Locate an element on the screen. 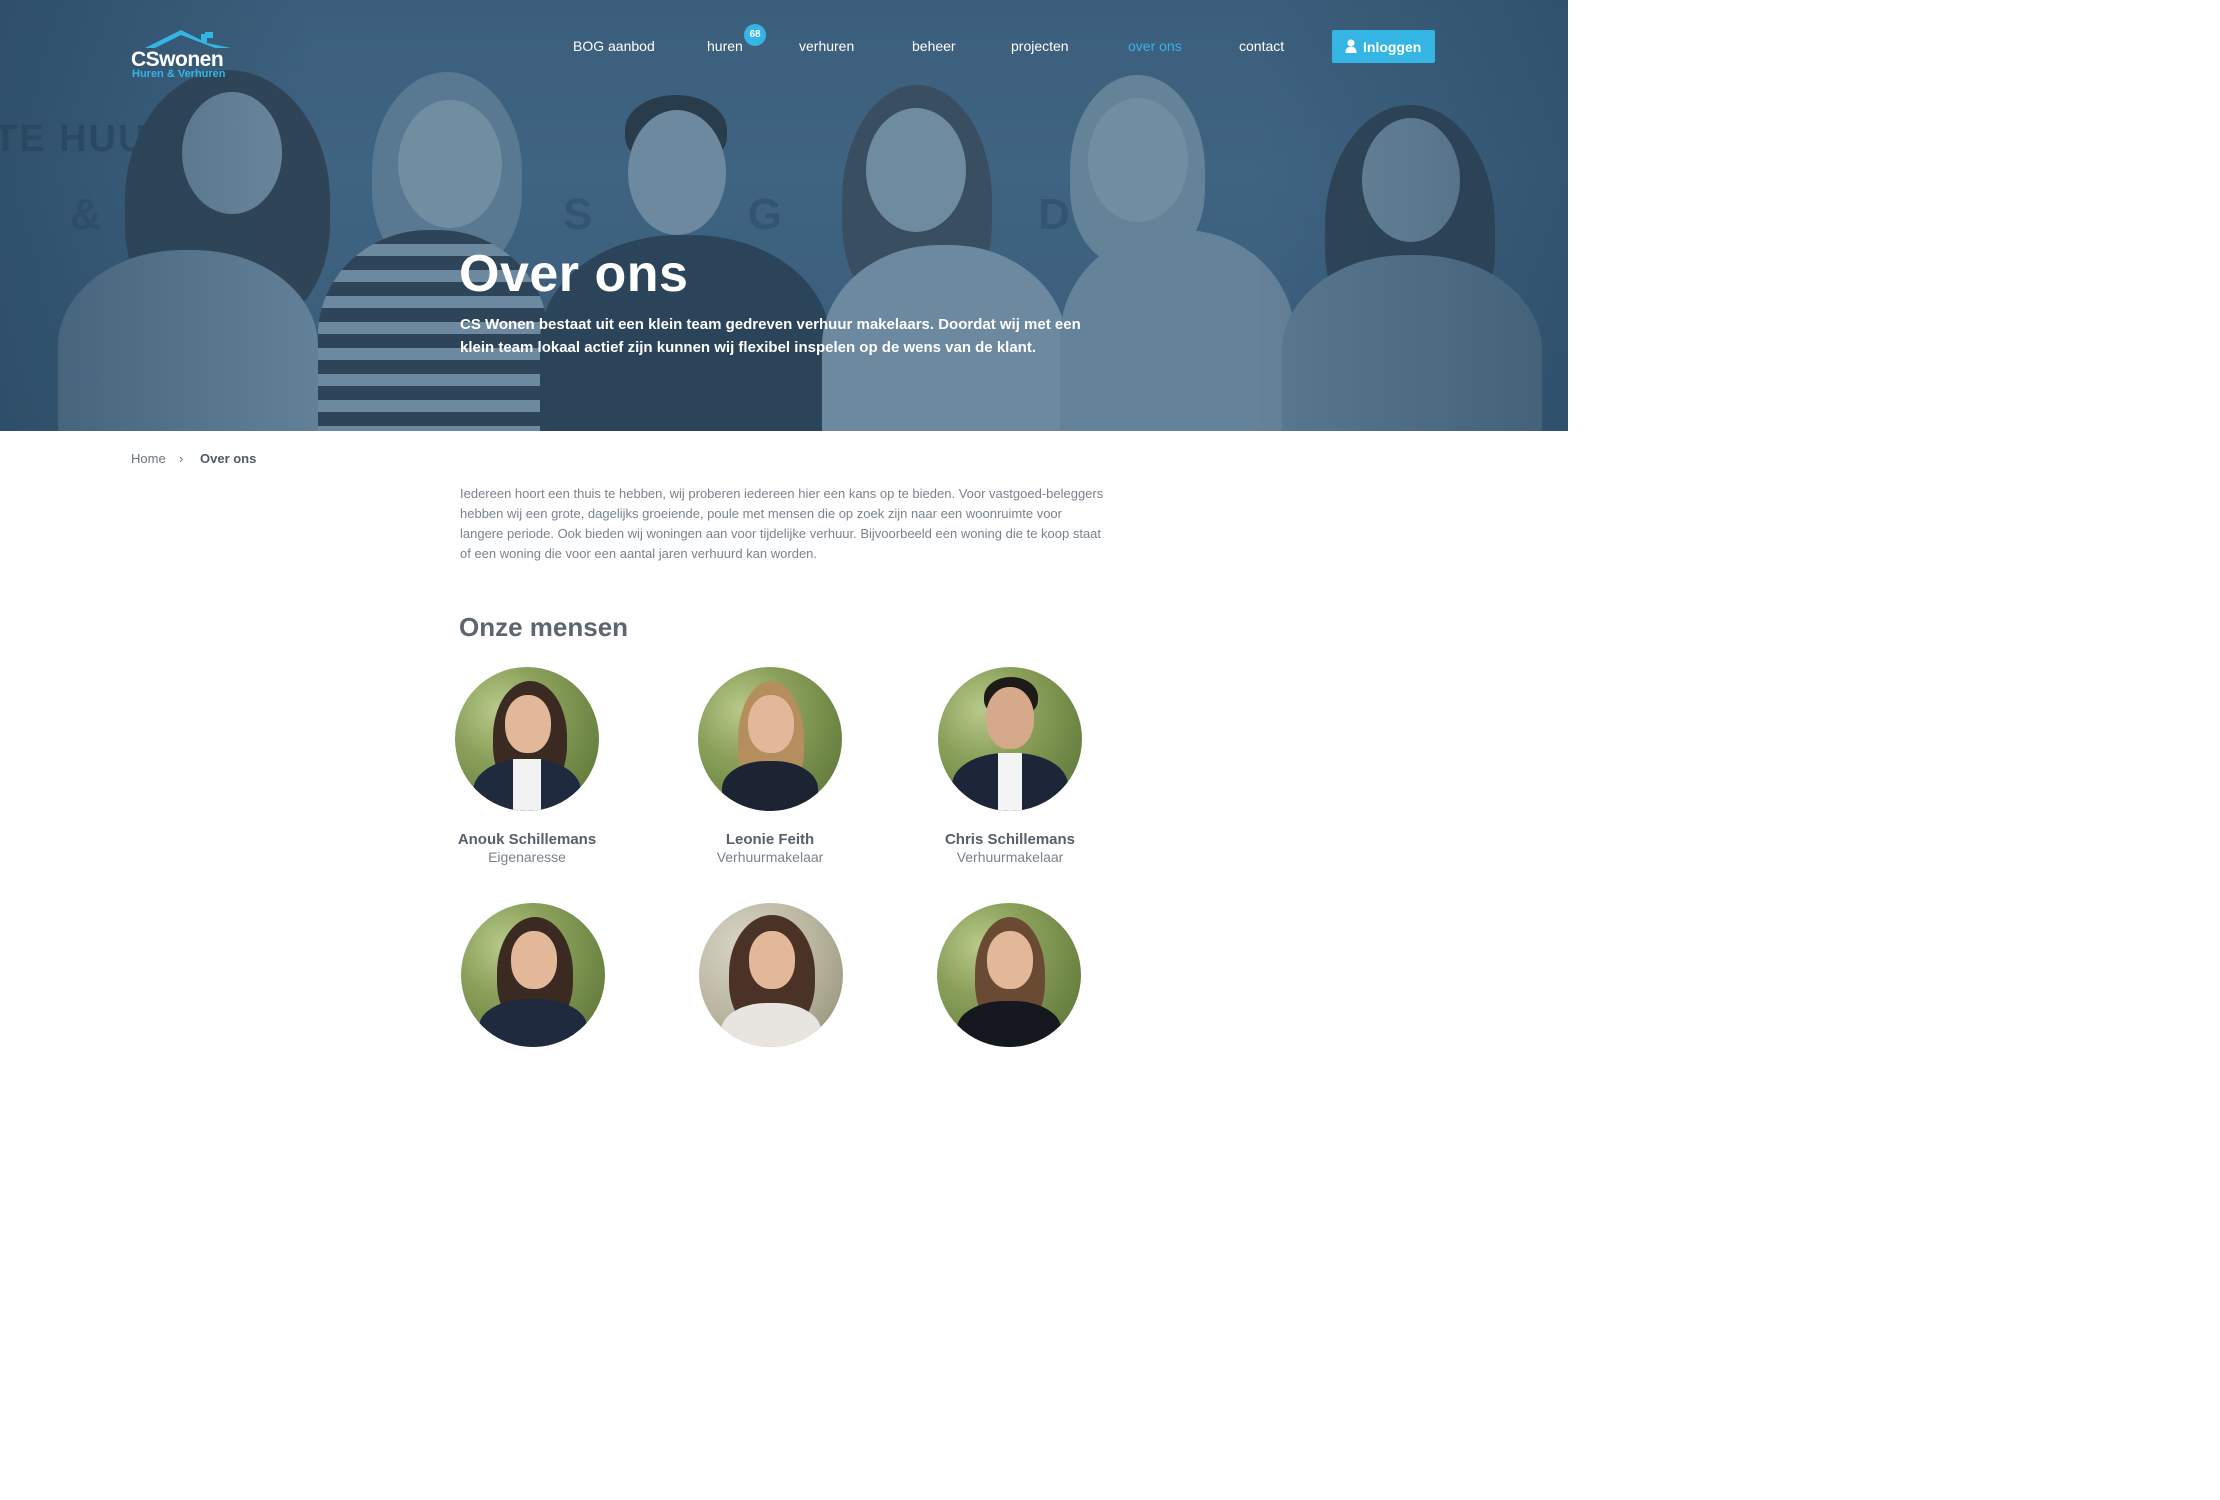  nav-item-projecten: projecten is located at coordinates (1040, 48).